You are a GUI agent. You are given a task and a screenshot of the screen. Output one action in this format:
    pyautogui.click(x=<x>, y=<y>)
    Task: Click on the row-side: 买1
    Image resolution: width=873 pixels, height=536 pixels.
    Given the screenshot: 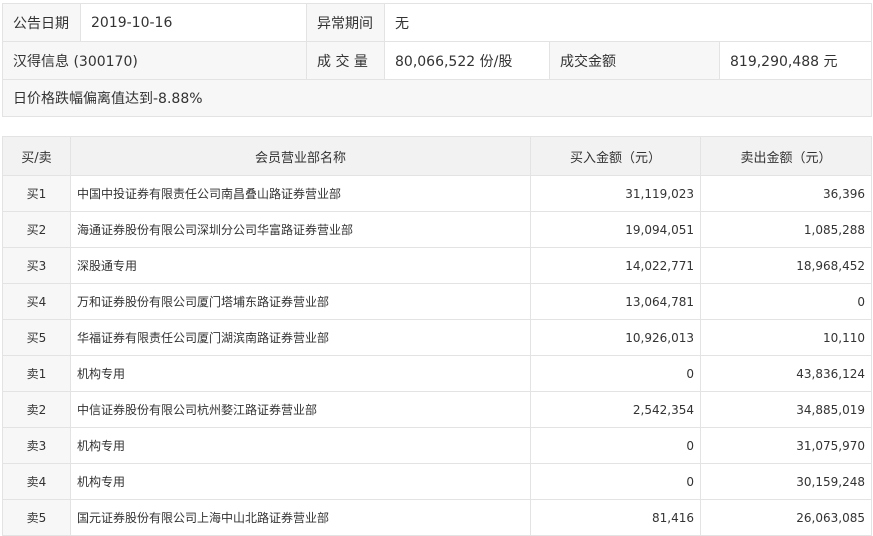 What is the action you would take?
    pyautogui.click(x=36, y=193)
    